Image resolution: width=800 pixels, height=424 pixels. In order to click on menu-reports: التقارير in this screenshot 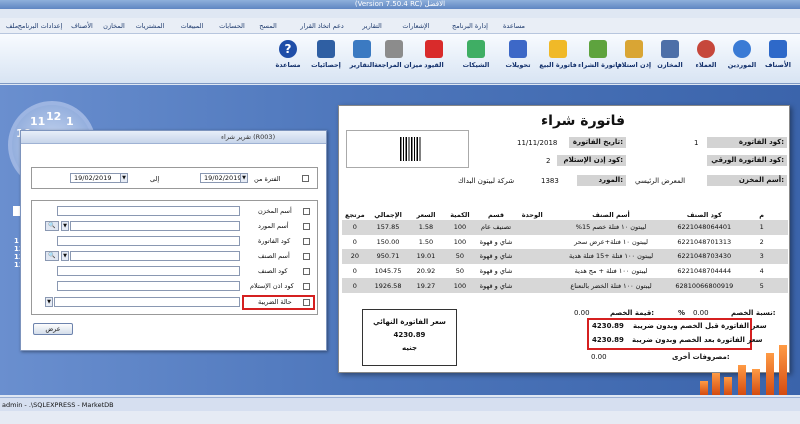, I will do `click(372, 26)`.